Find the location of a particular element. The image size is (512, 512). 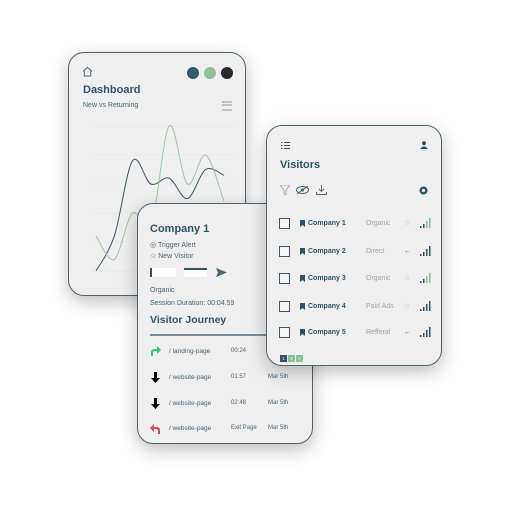

pagination: 1 2 > is located at coordinates (292, 356).